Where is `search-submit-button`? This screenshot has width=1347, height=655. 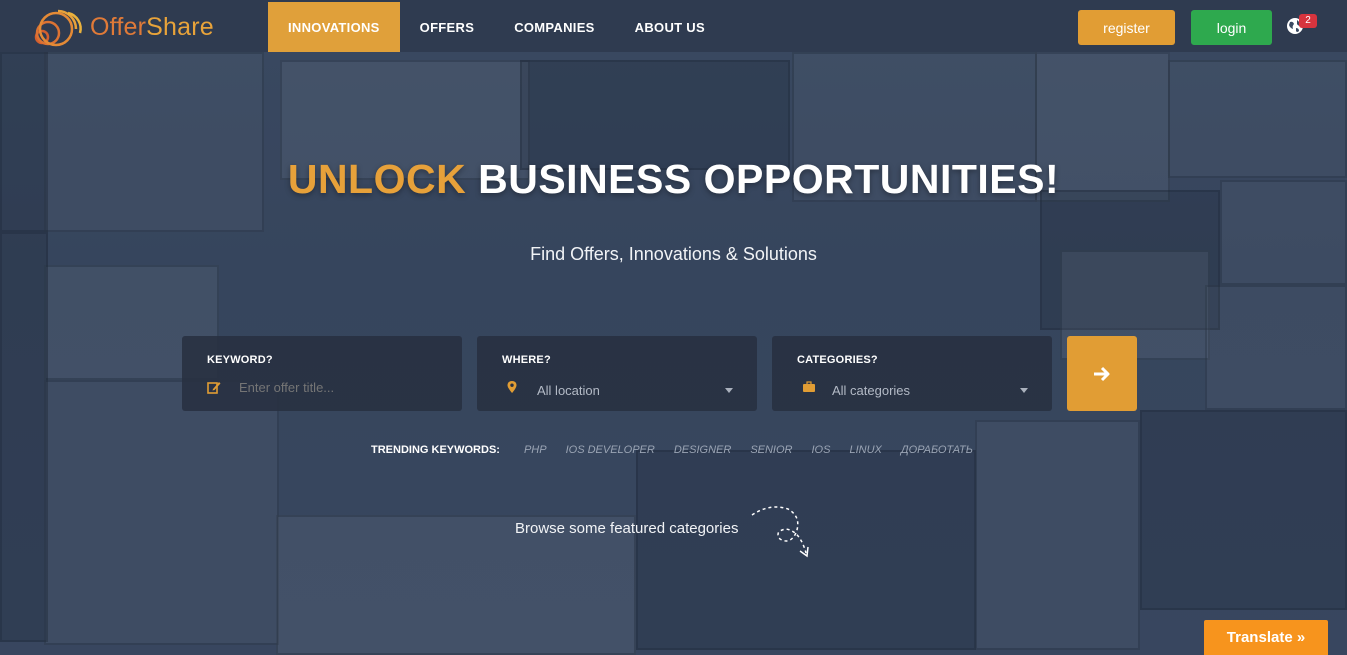 search-submit-button is located at coordinates (1102, 373).